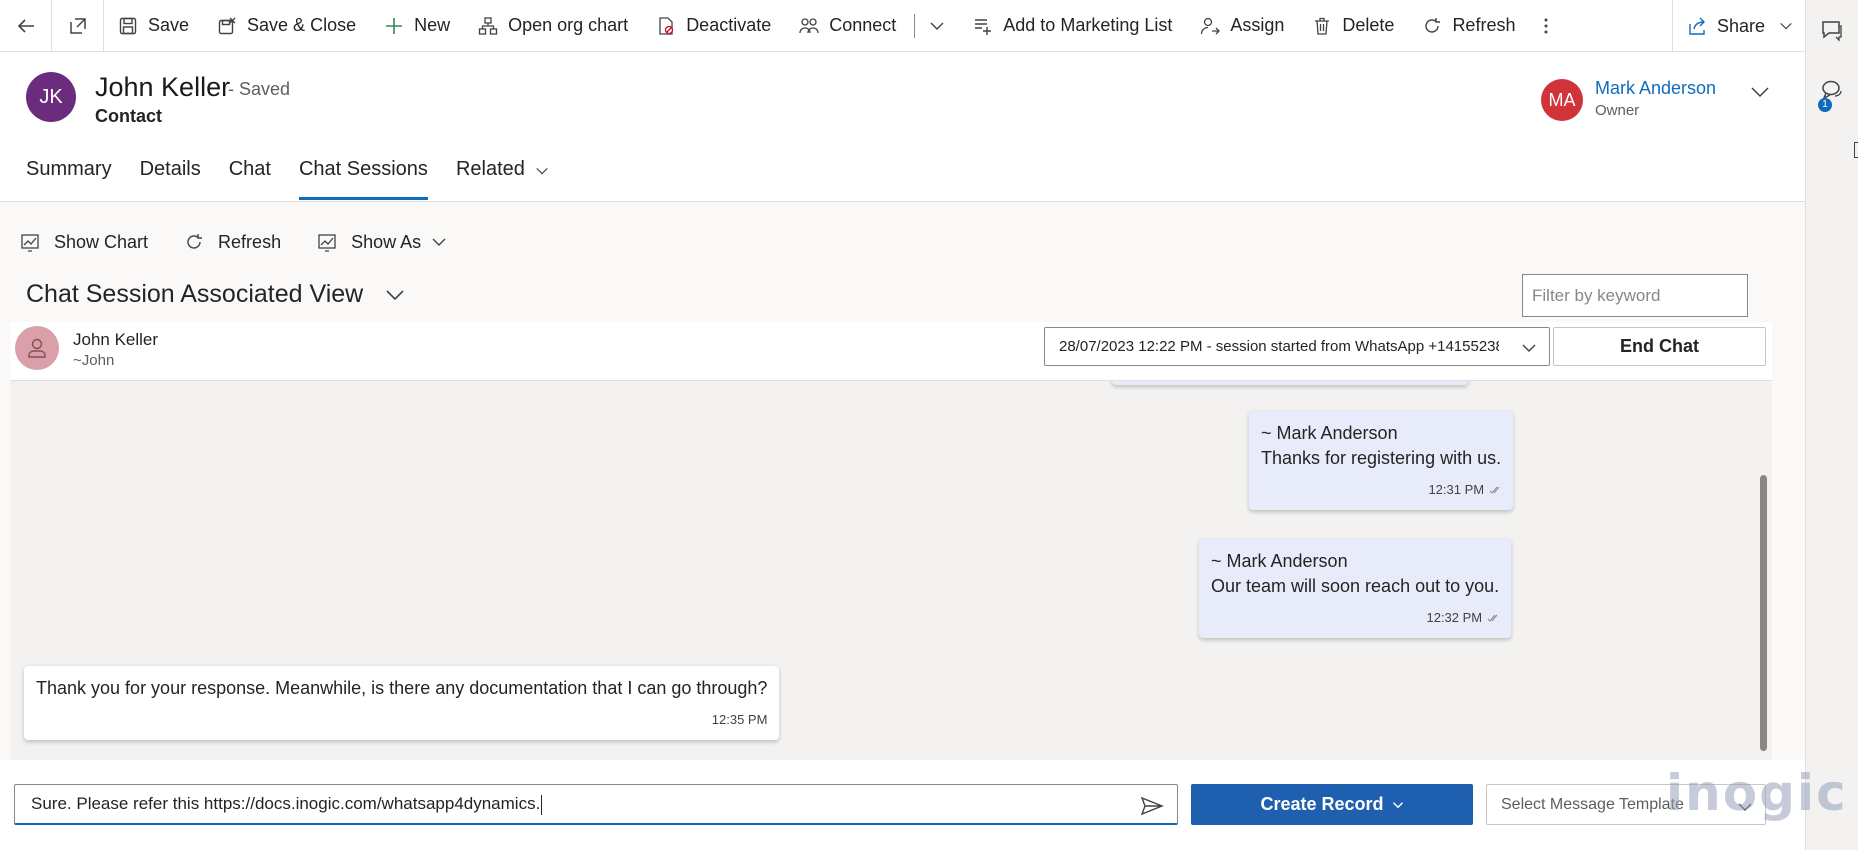  What do you see at coordinates (170, 169) in the screenshot?
I see `tab-details-label: Details` at bounding box center [170, 169].